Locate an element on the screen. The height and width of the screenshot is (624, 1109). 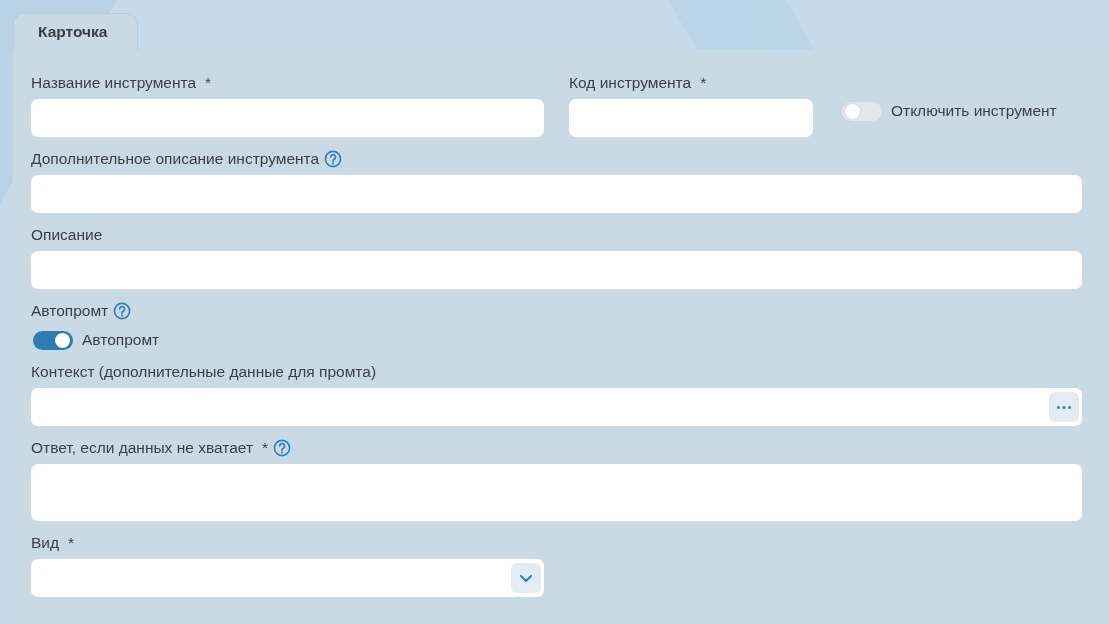
field-label: Ответ, если данных не хватает is located at coordinates (142, 448).